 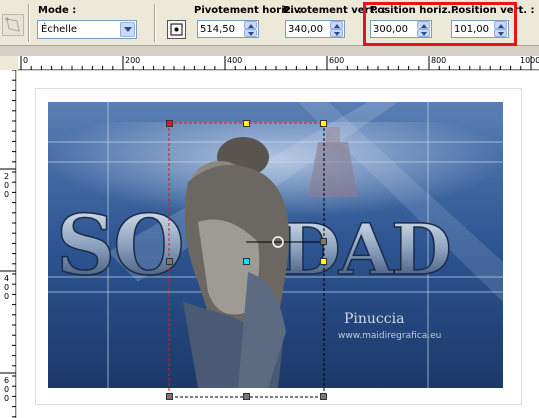 What do you see at coordinates (59, 29) in the screenshot?
I see `mode-value: Échelle` at bounding box center [59, 29].